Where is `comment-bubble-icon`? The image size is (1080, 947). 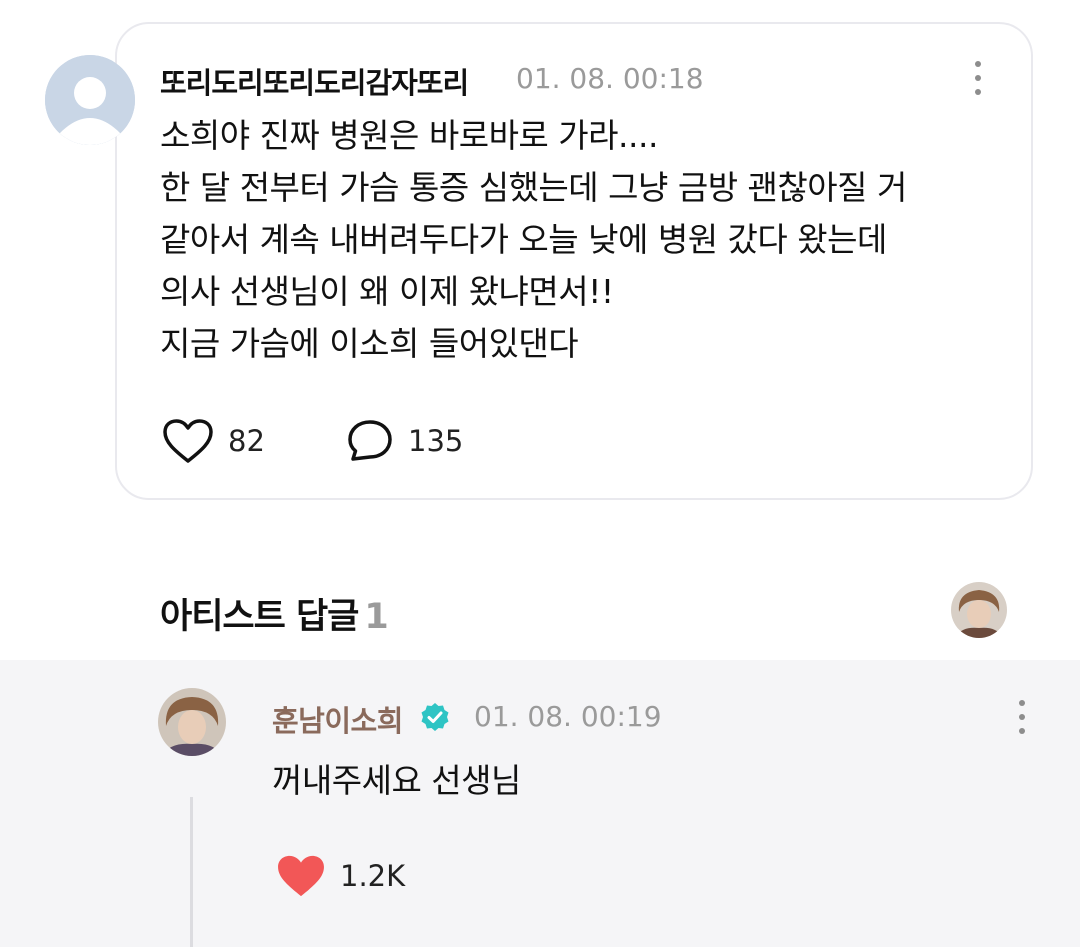
comment-bubble-icon is located at coordinates (370, 440).